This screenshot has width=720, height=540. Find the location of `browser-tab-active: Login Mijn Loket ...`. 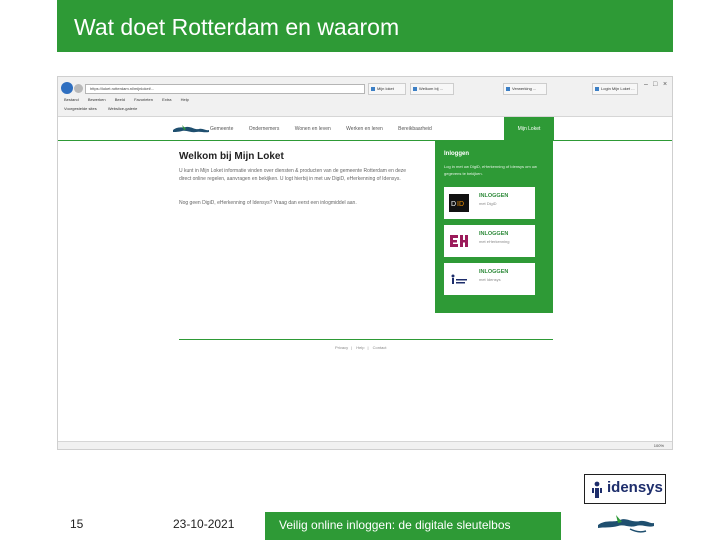

browser-tab-active: Login Mijn Loket ... is located at coordinates (615, 89).